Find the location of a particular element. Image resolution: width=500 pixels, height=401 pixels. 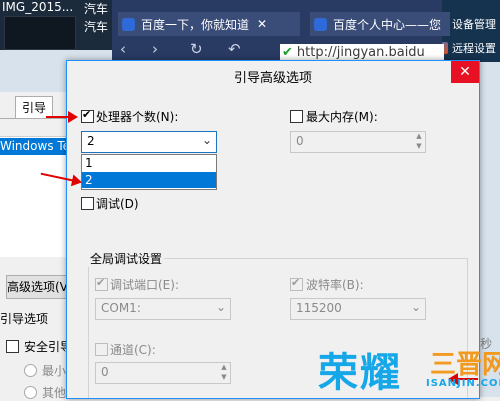

browser-tab-baidu: 百度一下，你就知道 ✕ is located at coordinates (209, 24).